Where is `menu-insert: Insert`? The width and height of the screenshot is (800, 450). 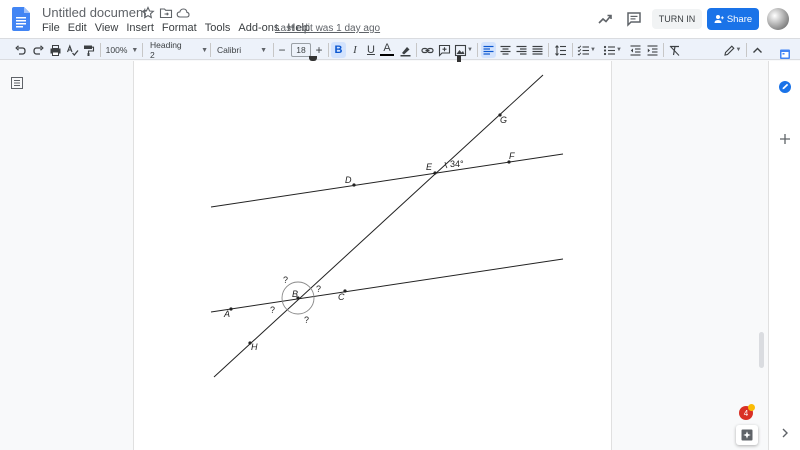
menu-insert: Insert is located at coordinates (140, 28).